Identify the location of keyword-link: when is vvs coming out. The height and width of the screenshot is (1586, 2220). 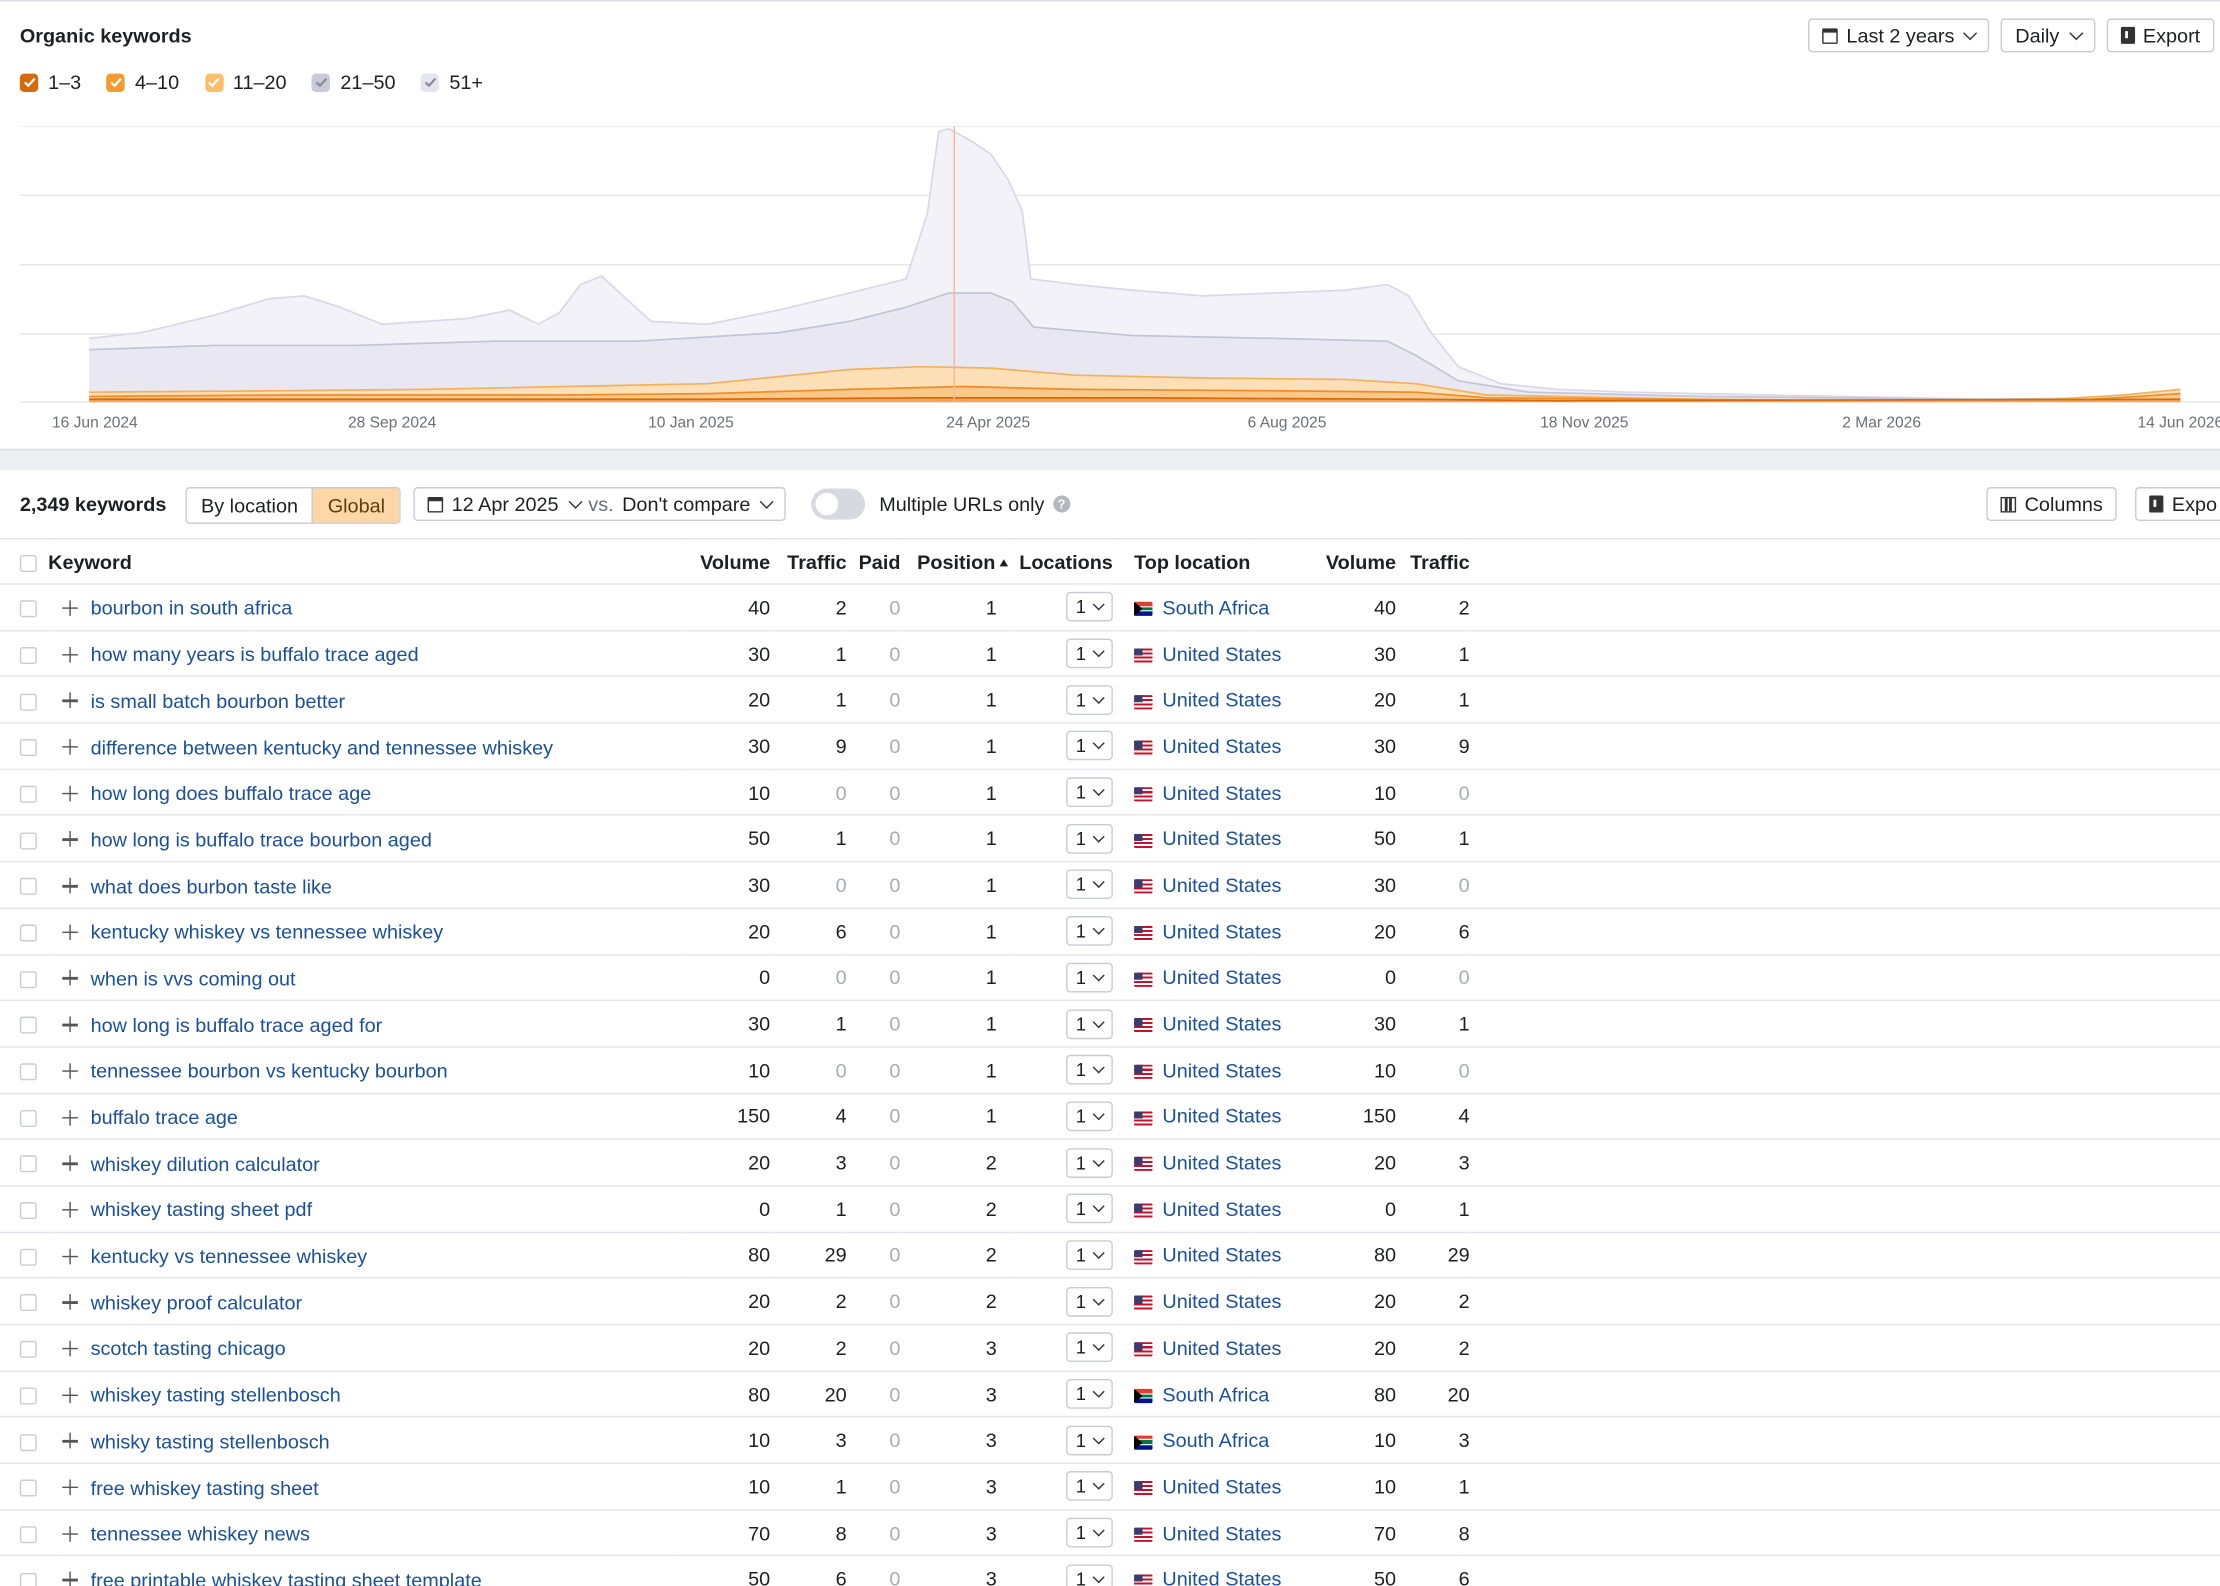
(187, 978).